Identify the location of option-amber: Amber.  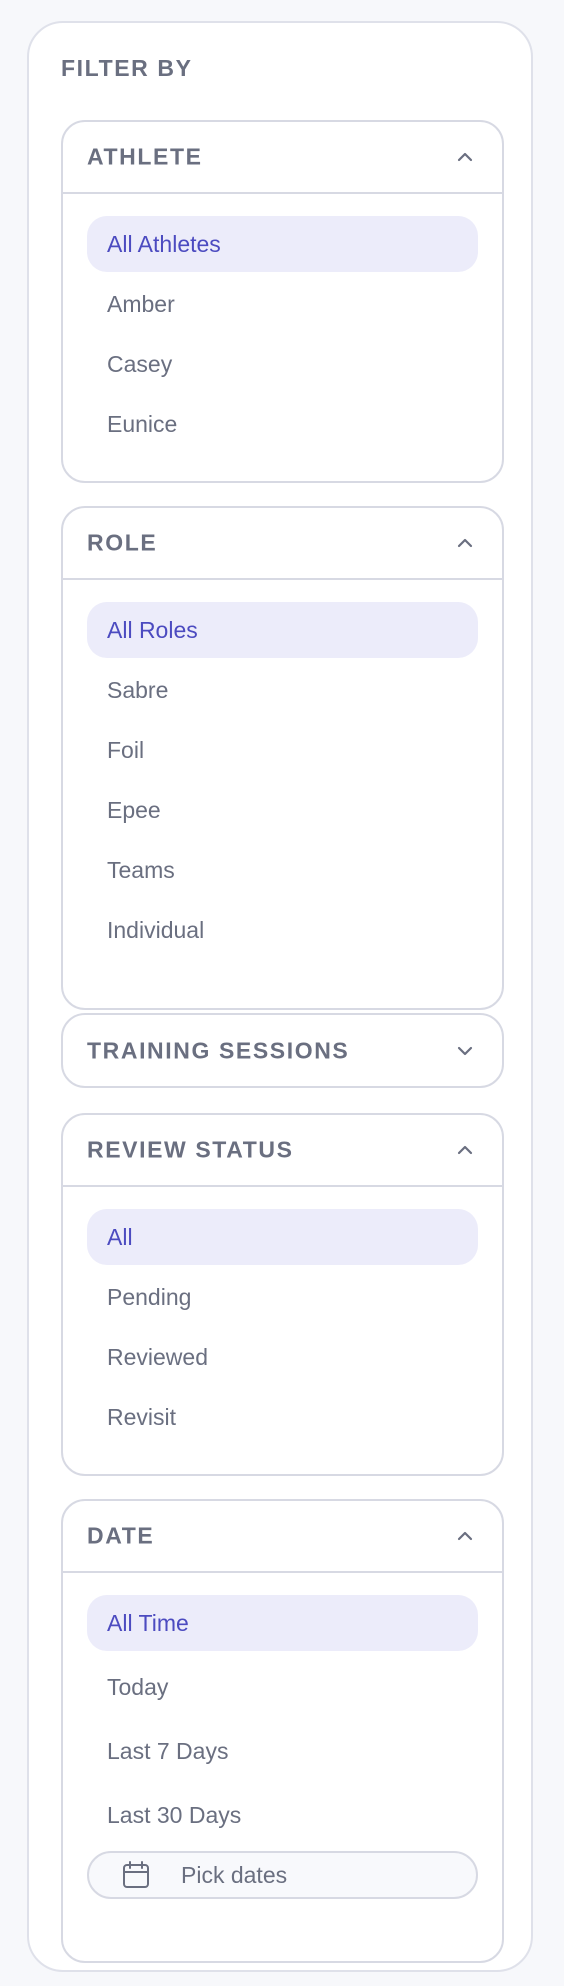
(282, 304).